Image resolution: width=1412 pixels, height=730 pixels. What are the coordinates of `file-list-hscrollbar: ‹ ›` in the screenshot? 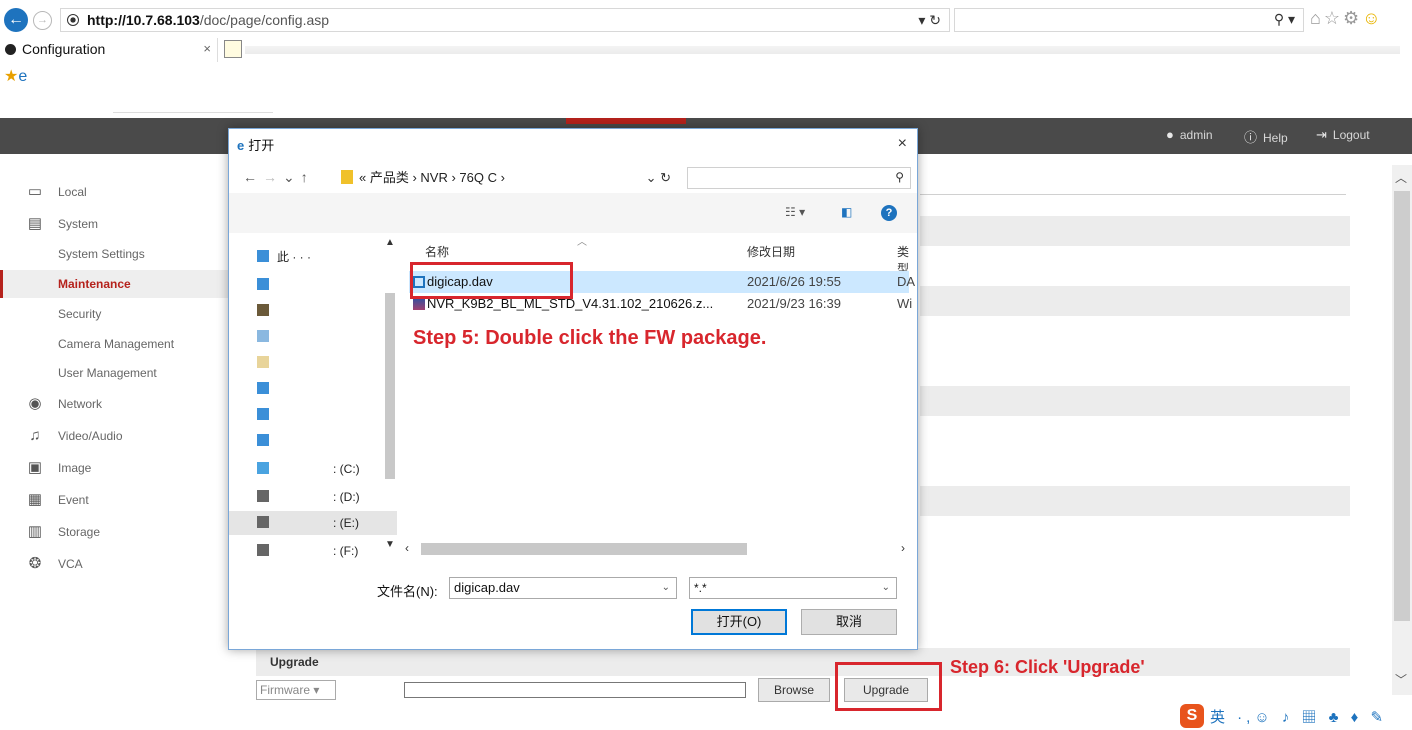 It's located at (659, 549).